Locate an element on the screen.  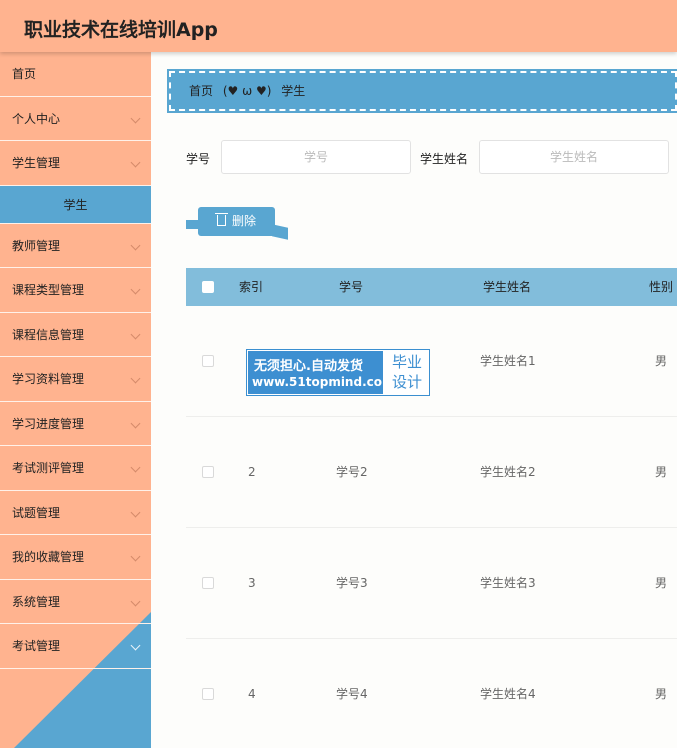
sidebar-item-favorites-management: 我的收藏管理 is located at coordinates (75, 557).